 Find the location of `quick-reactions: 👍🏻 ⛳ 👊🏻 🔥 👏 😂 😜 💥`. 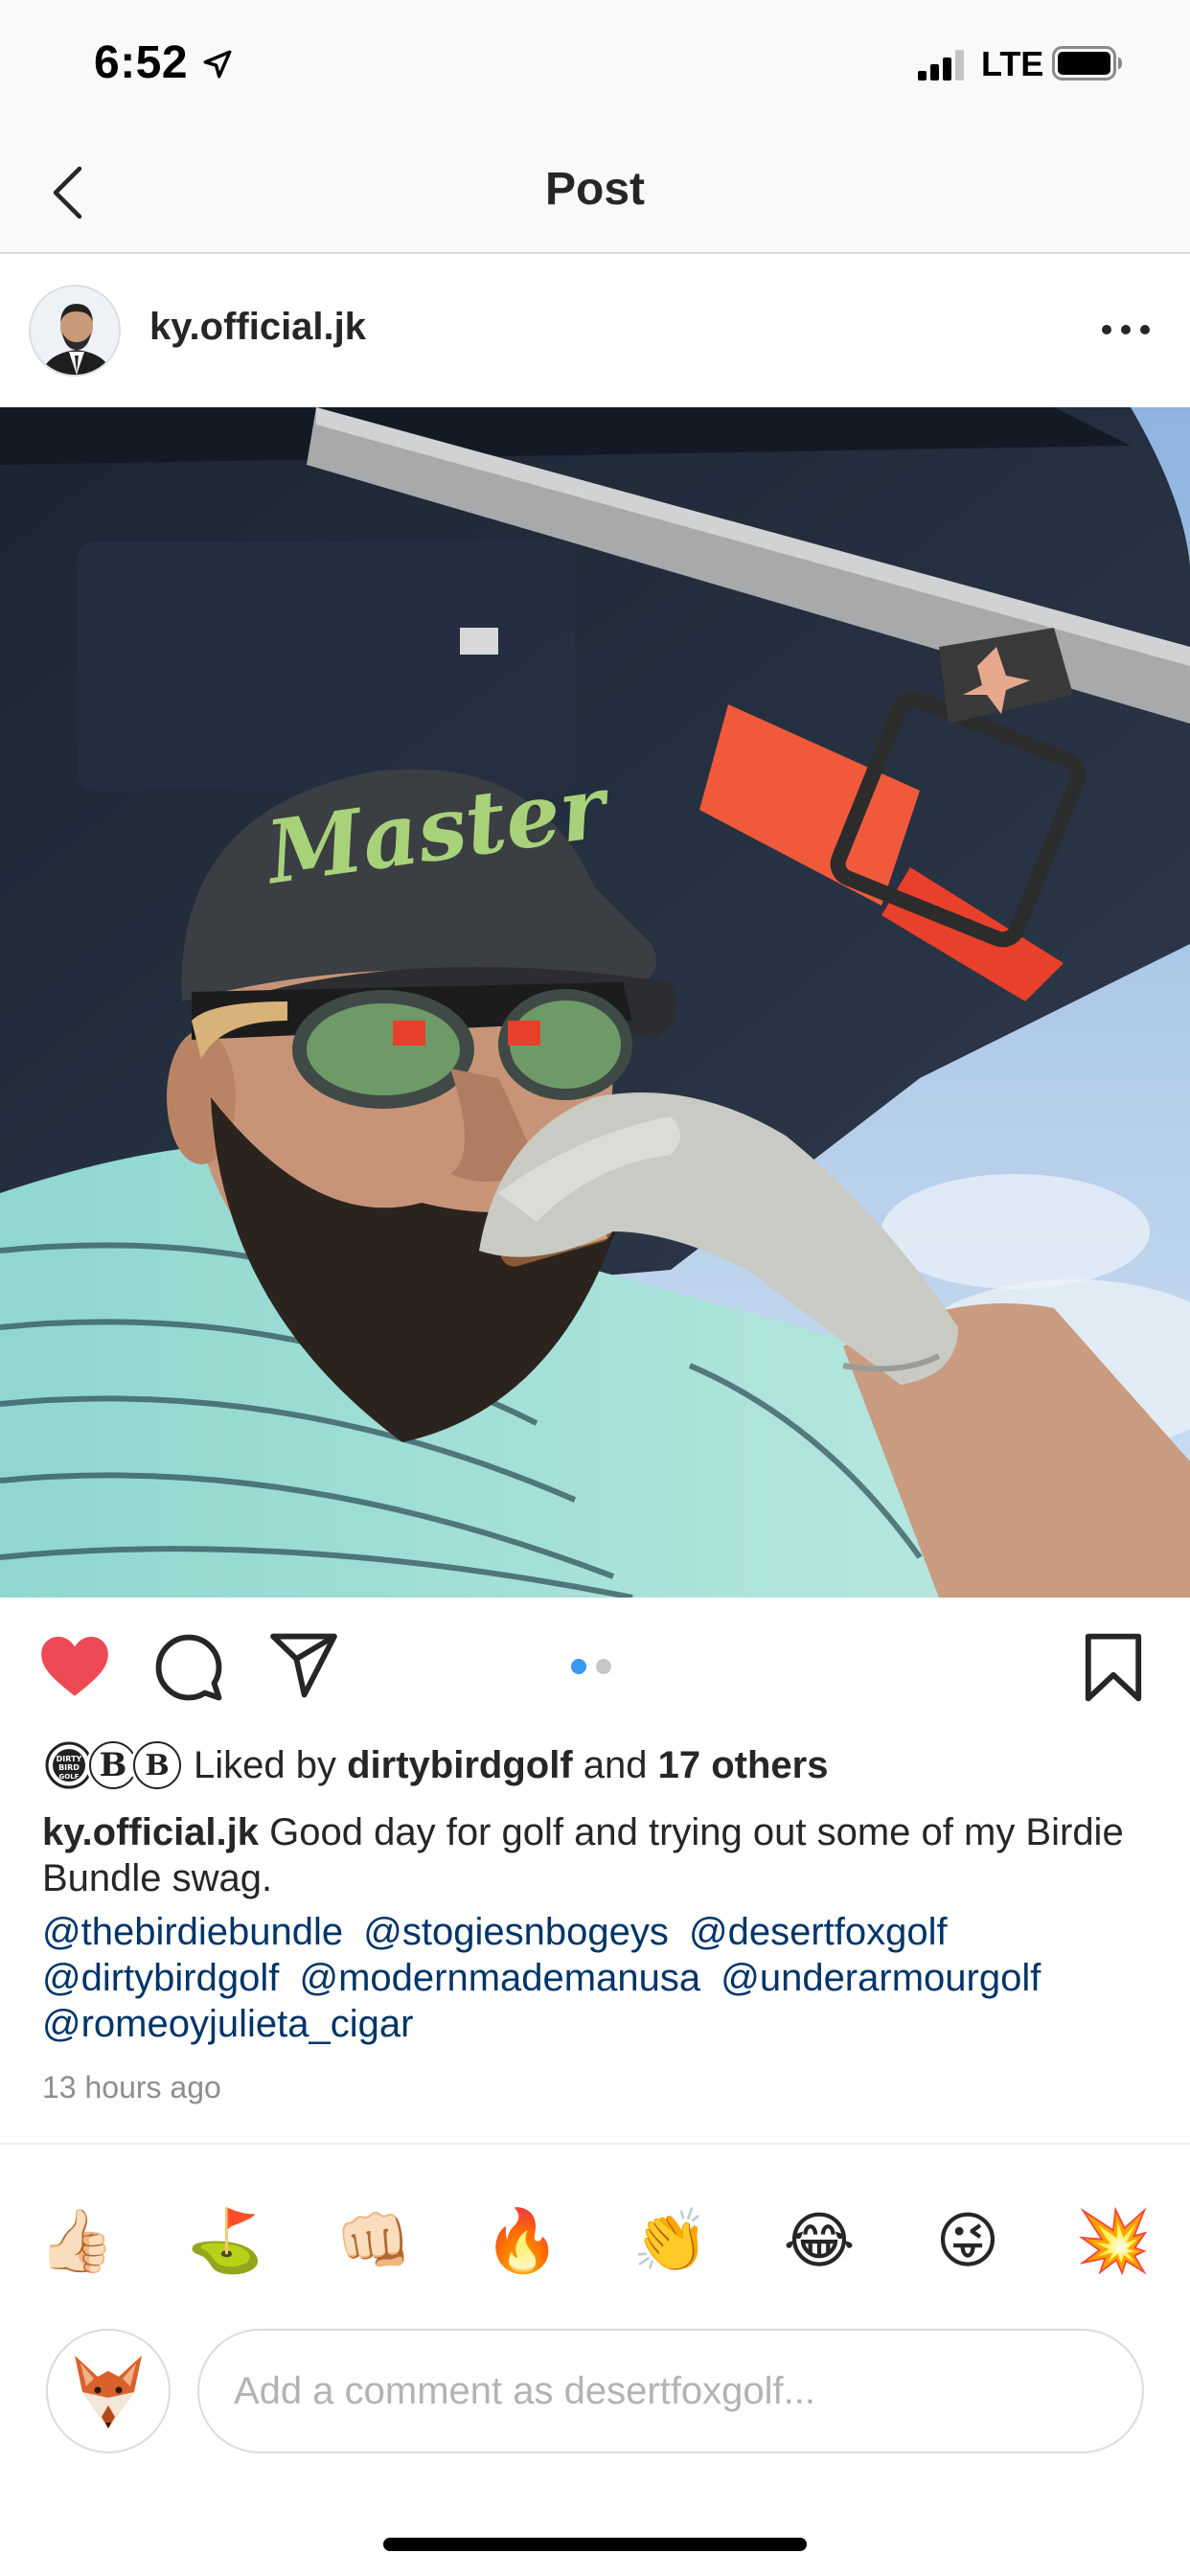

quick-reactions: 👍🏻 ⛳ 👊🏻 🔥 👏 😂 😜 💥 is located at coordinates (595, 2240).